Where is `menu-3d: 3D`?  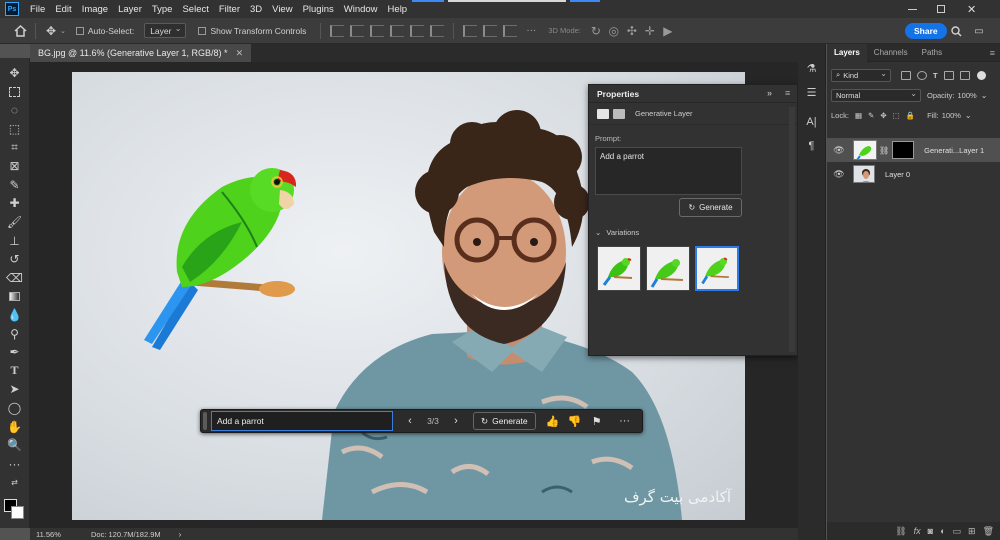
menu-3d: 3D is located at coordinates (256, 9).